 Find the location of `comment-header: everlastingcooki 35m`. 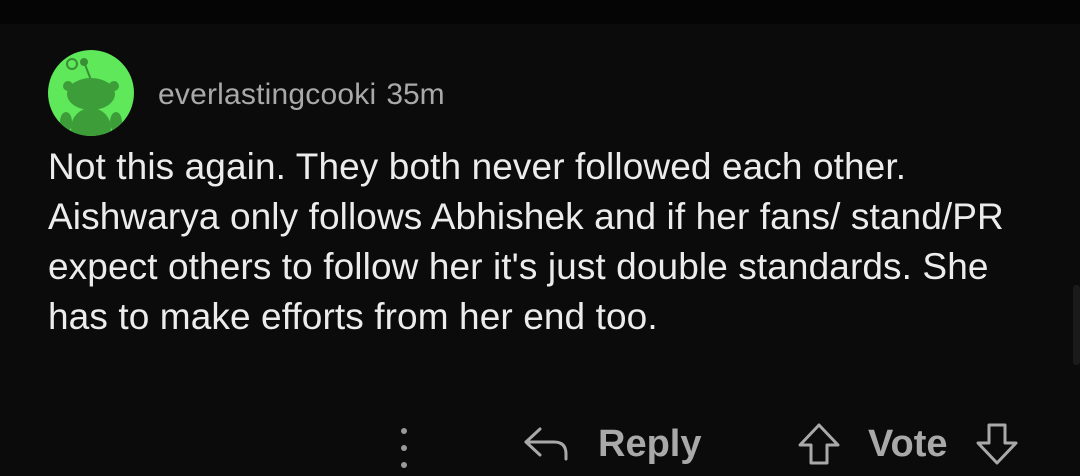

comment-header: everlastingcooki 35m is located at coordinates (246, 93).